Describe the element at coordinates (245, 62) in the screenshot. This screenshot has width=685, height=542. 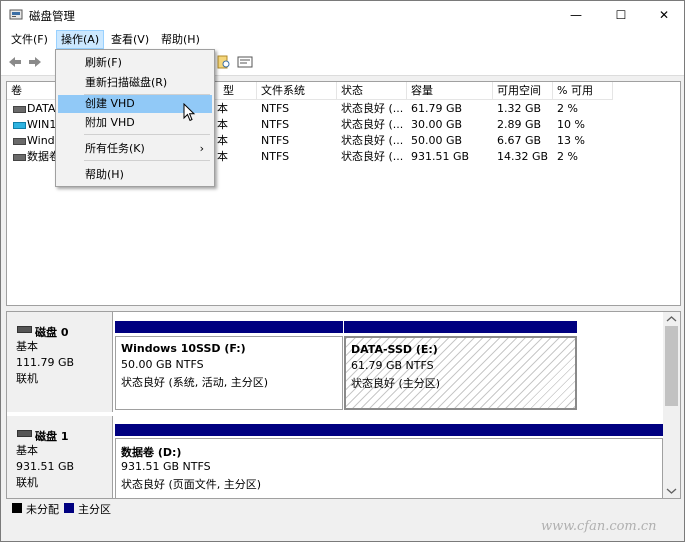
I see `help-topics-icon` at that location.